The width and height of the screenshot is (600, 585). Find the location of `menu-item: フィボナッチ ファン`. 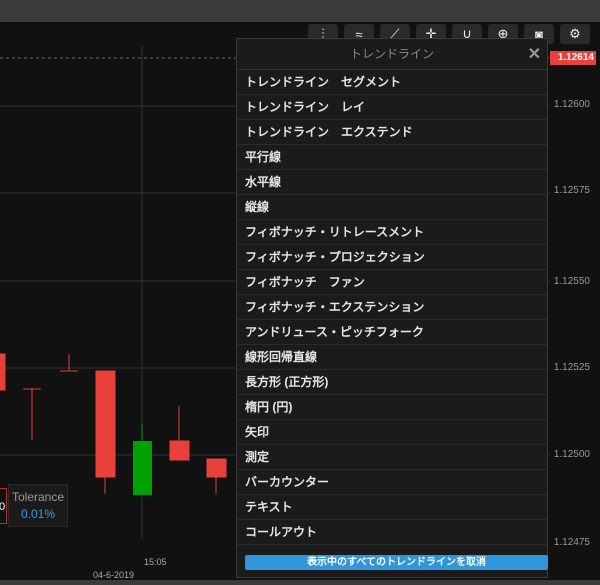

menu-item: フィボナッチ ファン is located at coordinates (392, 282).